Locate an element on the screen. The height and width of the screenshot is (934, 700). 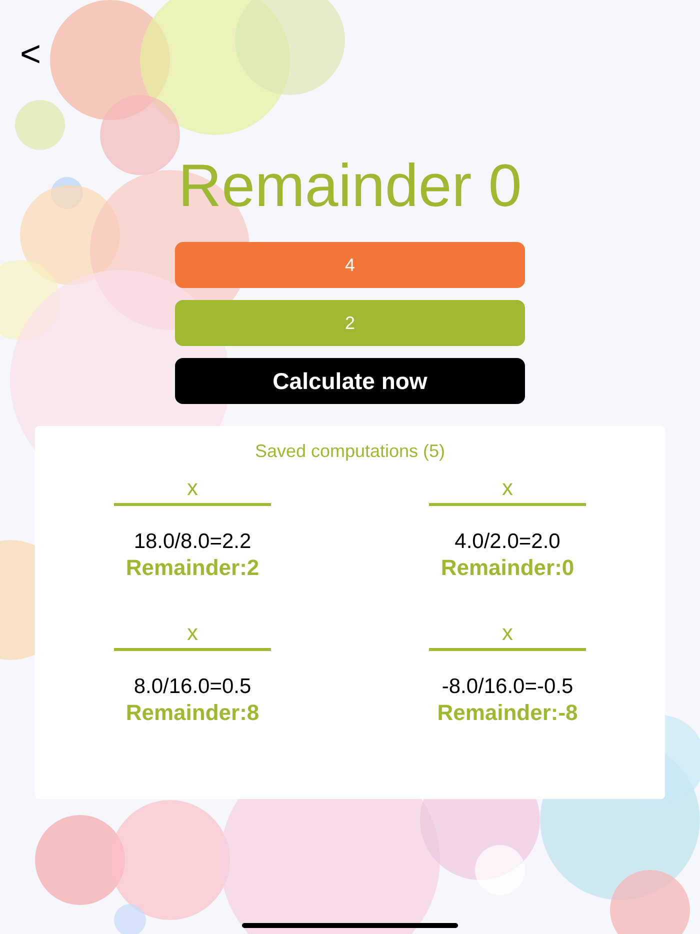
number-field: 4 is located at coordinates (350, 265).